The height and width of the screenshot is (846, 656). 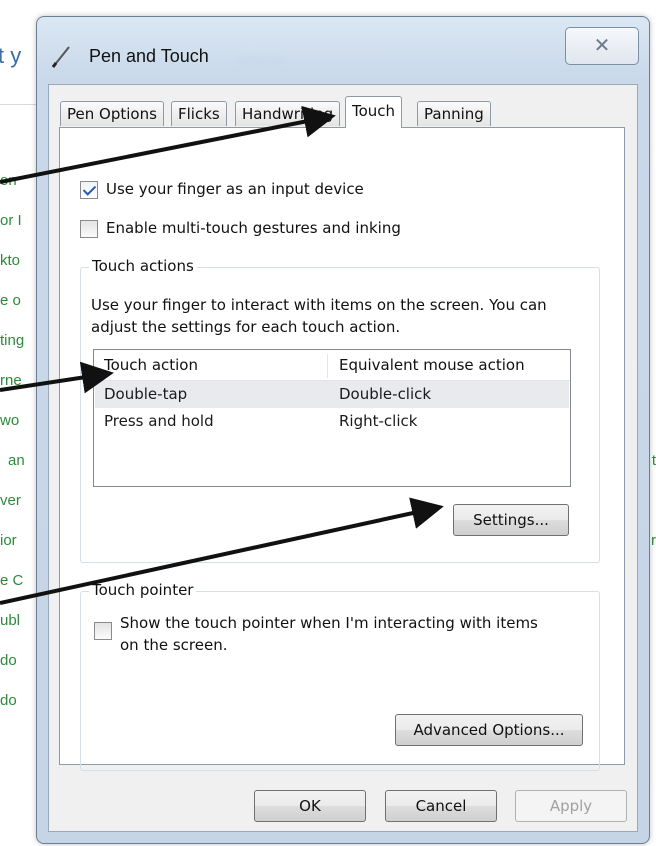 I want to click on touch-actions-group-label: Touch actions, so click(x=143, y=266).